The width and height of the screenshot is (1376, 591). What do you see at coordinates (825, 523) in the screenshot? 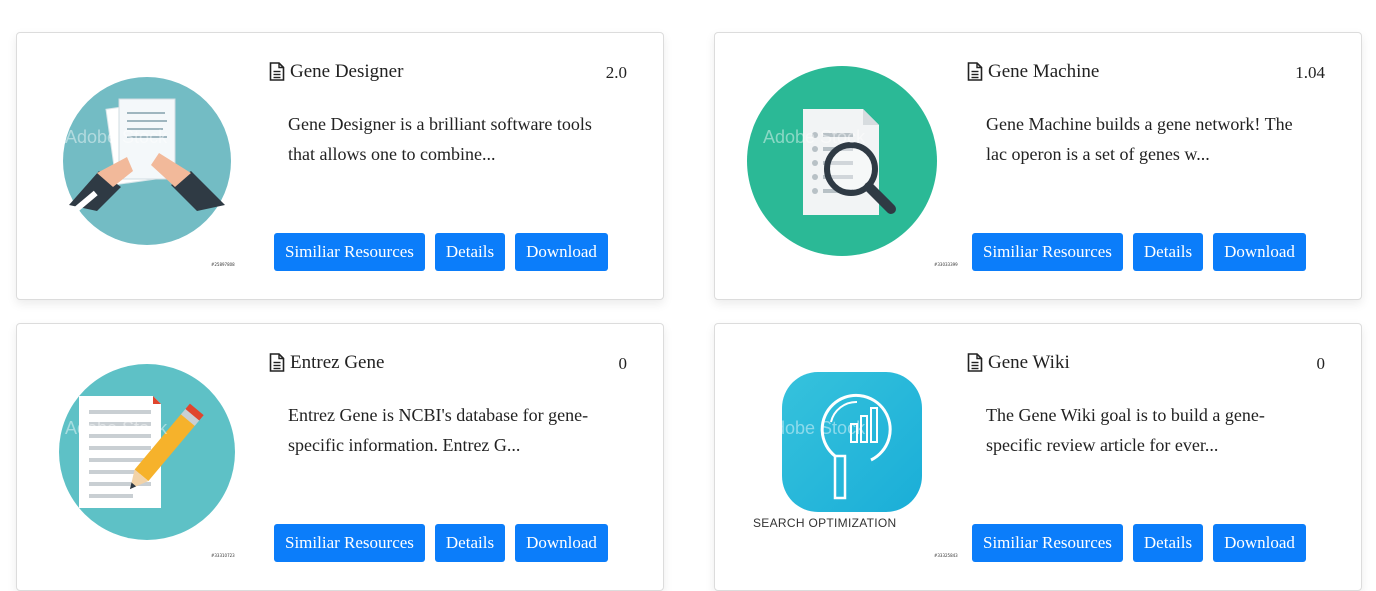
I see `image-caption: SEARCH OPTIMIZATION` at bounding box center [825, 523].